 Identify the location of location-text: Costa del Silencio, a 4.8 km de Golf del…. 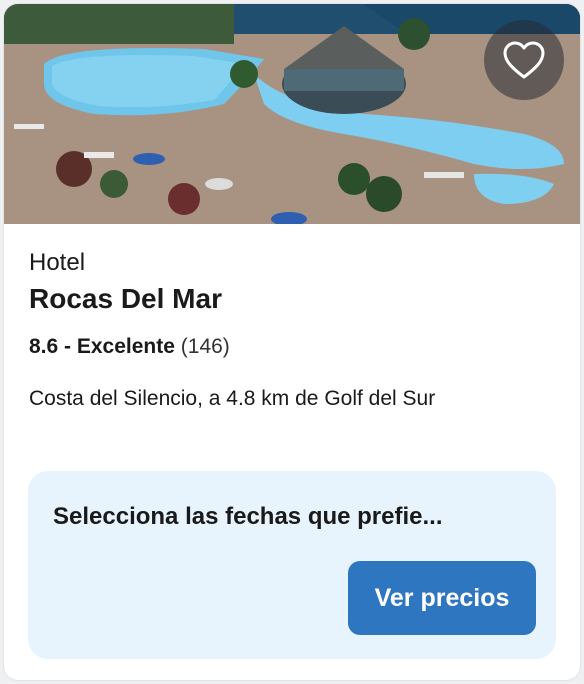
(232, 398).